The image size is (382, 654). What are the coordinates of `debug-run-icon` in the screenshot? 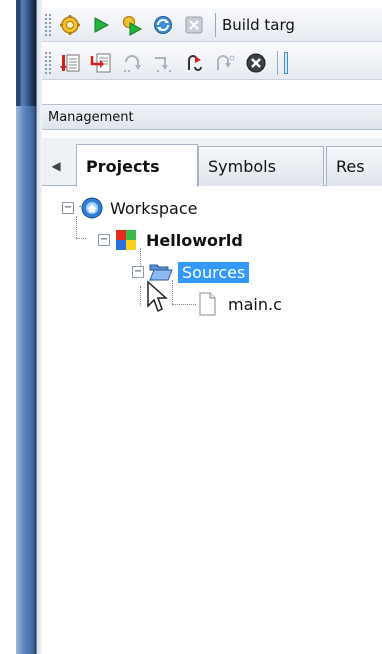 It's located at (70, 63).